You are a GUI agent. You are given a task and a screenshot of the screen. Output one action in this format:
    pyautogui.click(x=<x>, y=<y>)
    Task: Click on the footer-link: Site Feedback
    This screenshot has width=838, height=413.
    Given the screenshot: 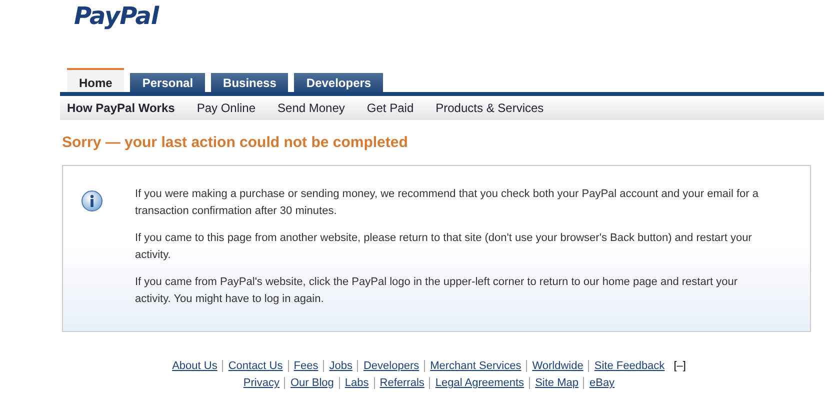 What is the action you would take?
    pyautogui.click(x=629, y=366)
    